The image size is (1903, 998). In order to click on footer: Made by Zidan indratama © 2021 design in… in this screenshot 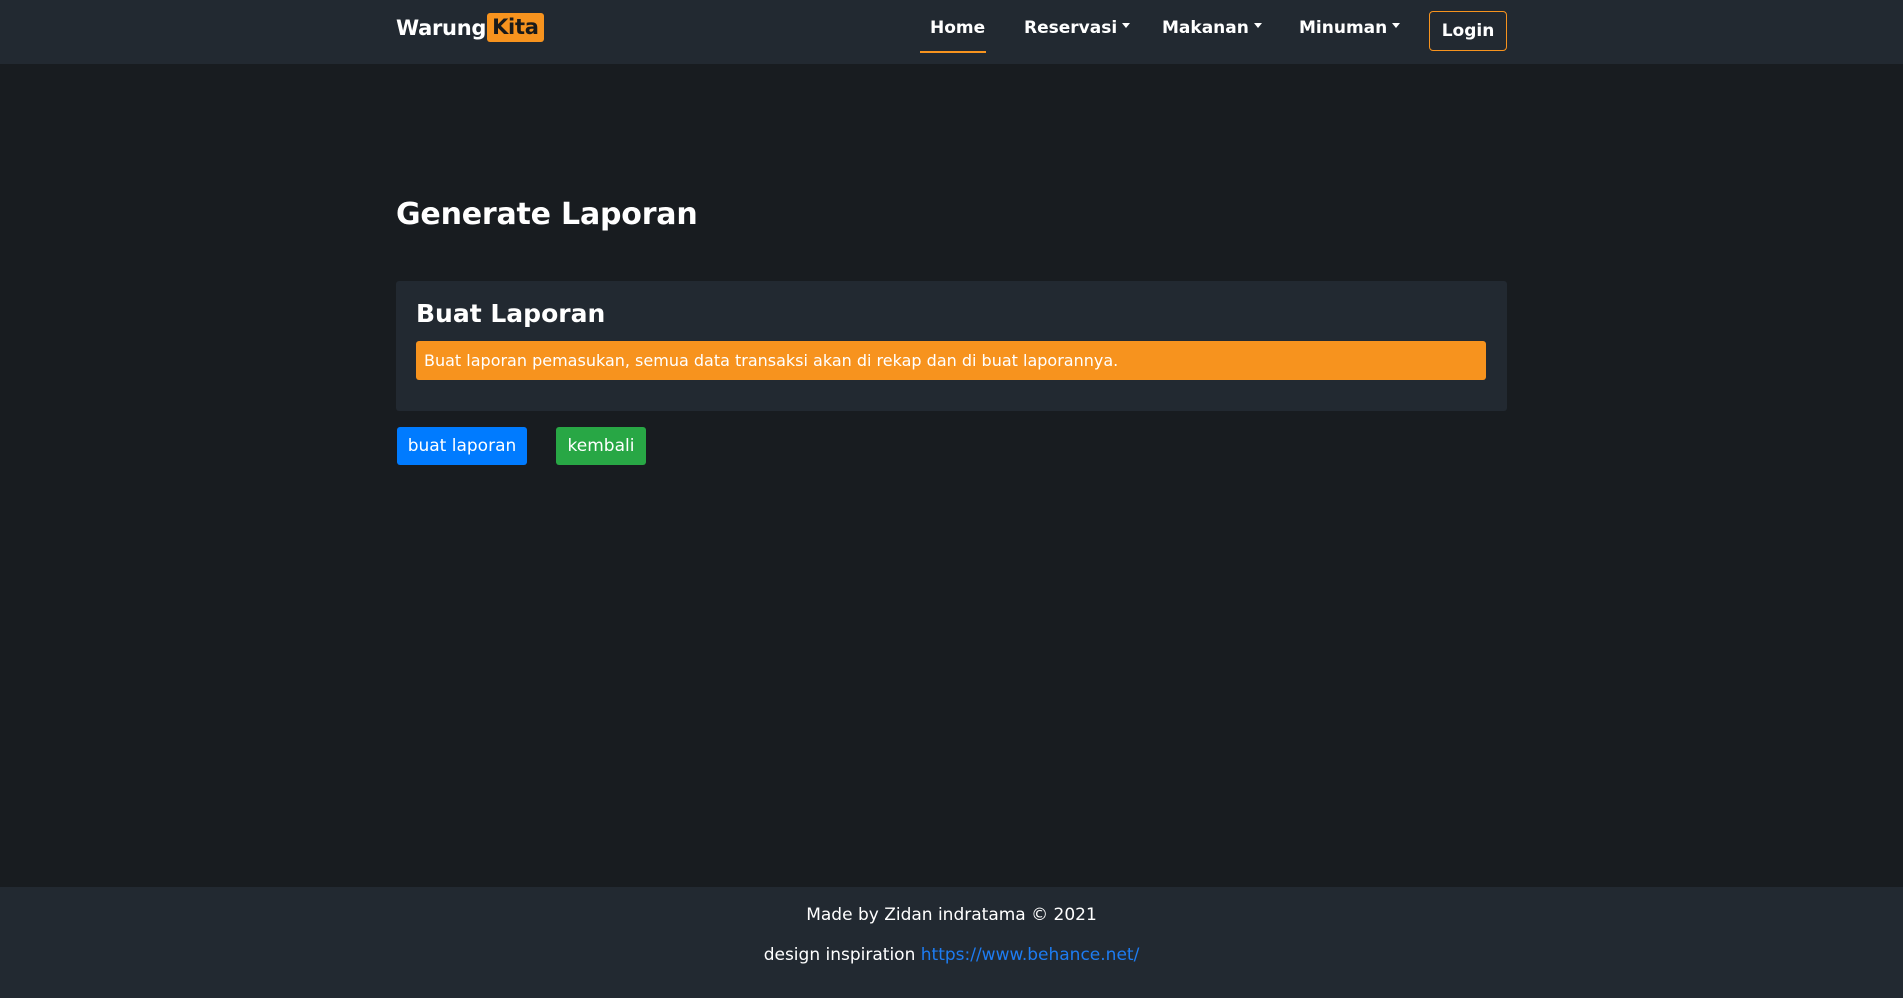, I will do `click(951, 942)`.